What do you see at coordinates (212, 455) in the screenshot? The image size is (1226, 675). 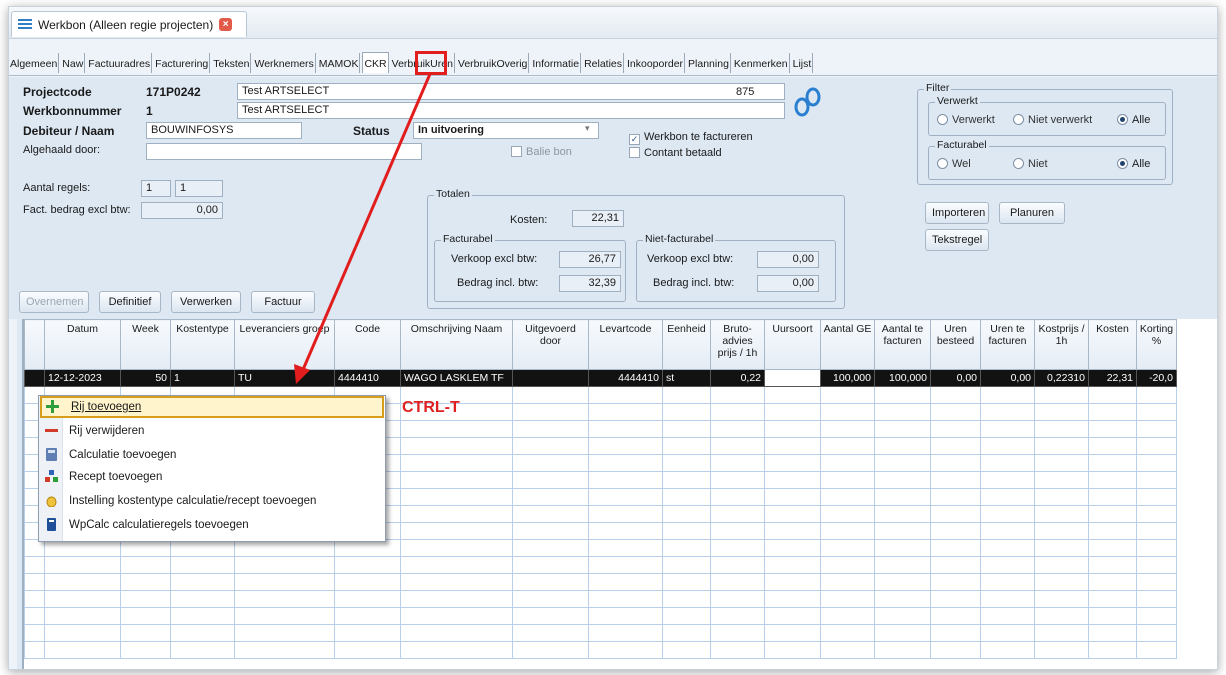 I see `menu-item-calculatie-toevoegen: Calculatie toevoegen` at bounding box center [212, 455].